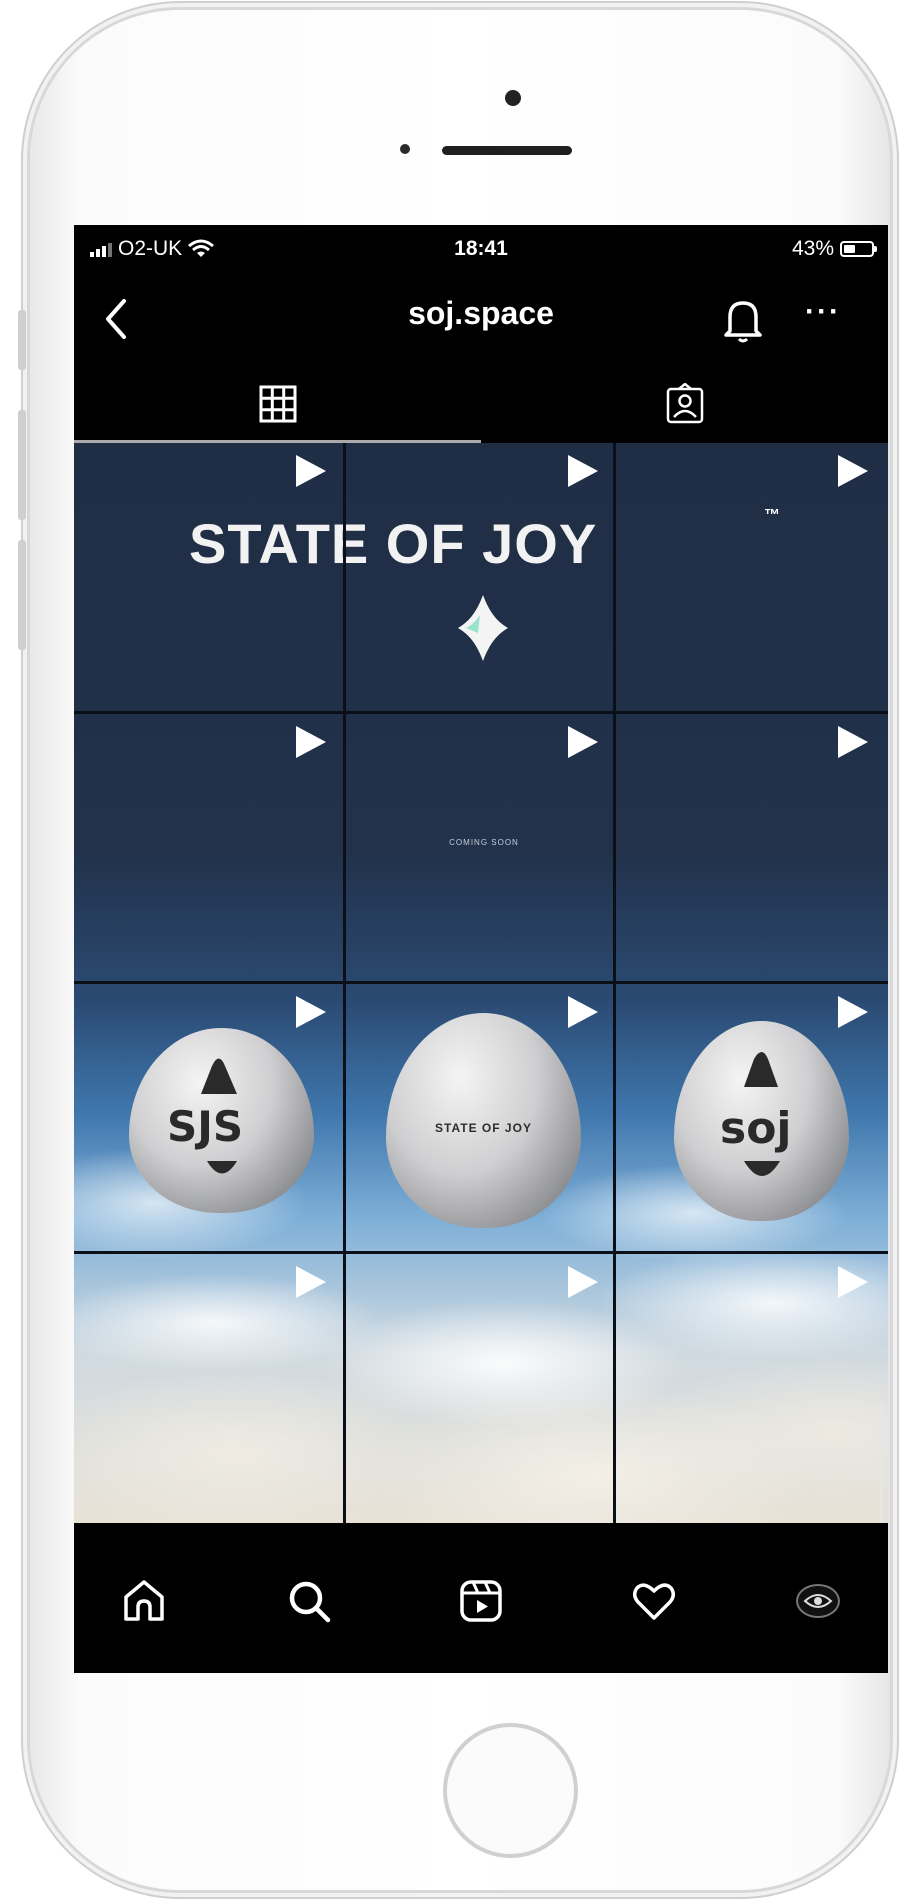 This screenshot has height=1901, width=918. I want to click on battery-icon, so click(858, 249).